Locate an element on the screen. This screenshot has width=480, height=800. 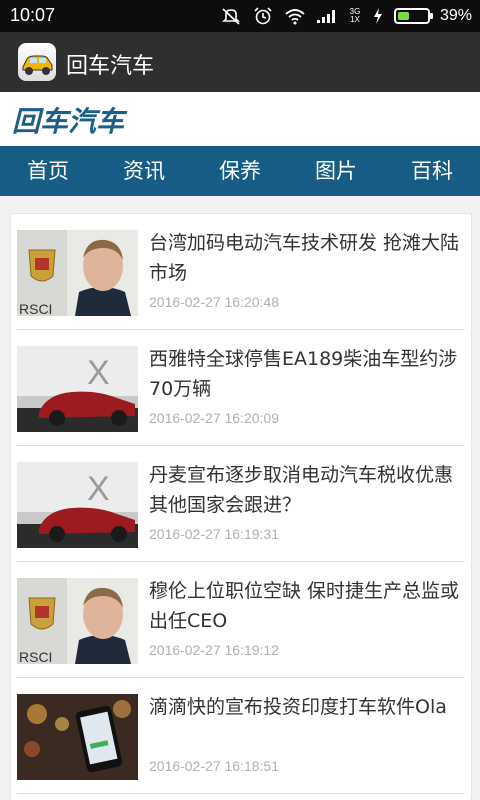
nav-item-home: 首页 is located at coordinates (48, 171).